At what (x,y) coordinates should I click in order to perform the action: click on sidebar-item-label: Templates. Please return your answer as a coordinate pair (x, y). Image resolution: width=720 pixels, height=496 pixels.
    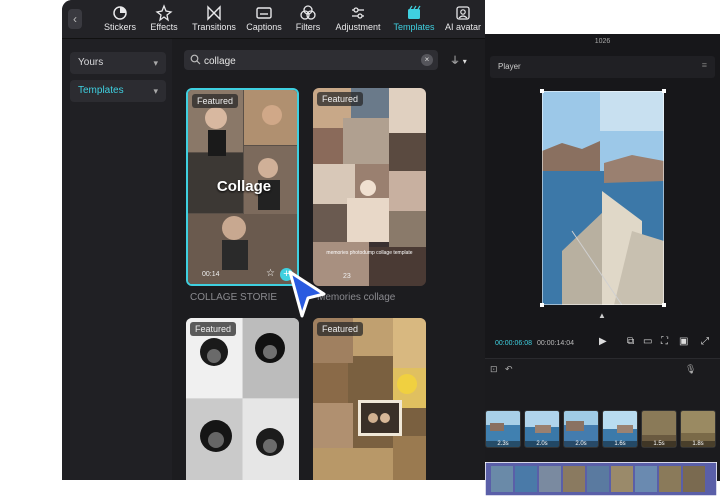
    Looking at the image, I should click on (101, 90).